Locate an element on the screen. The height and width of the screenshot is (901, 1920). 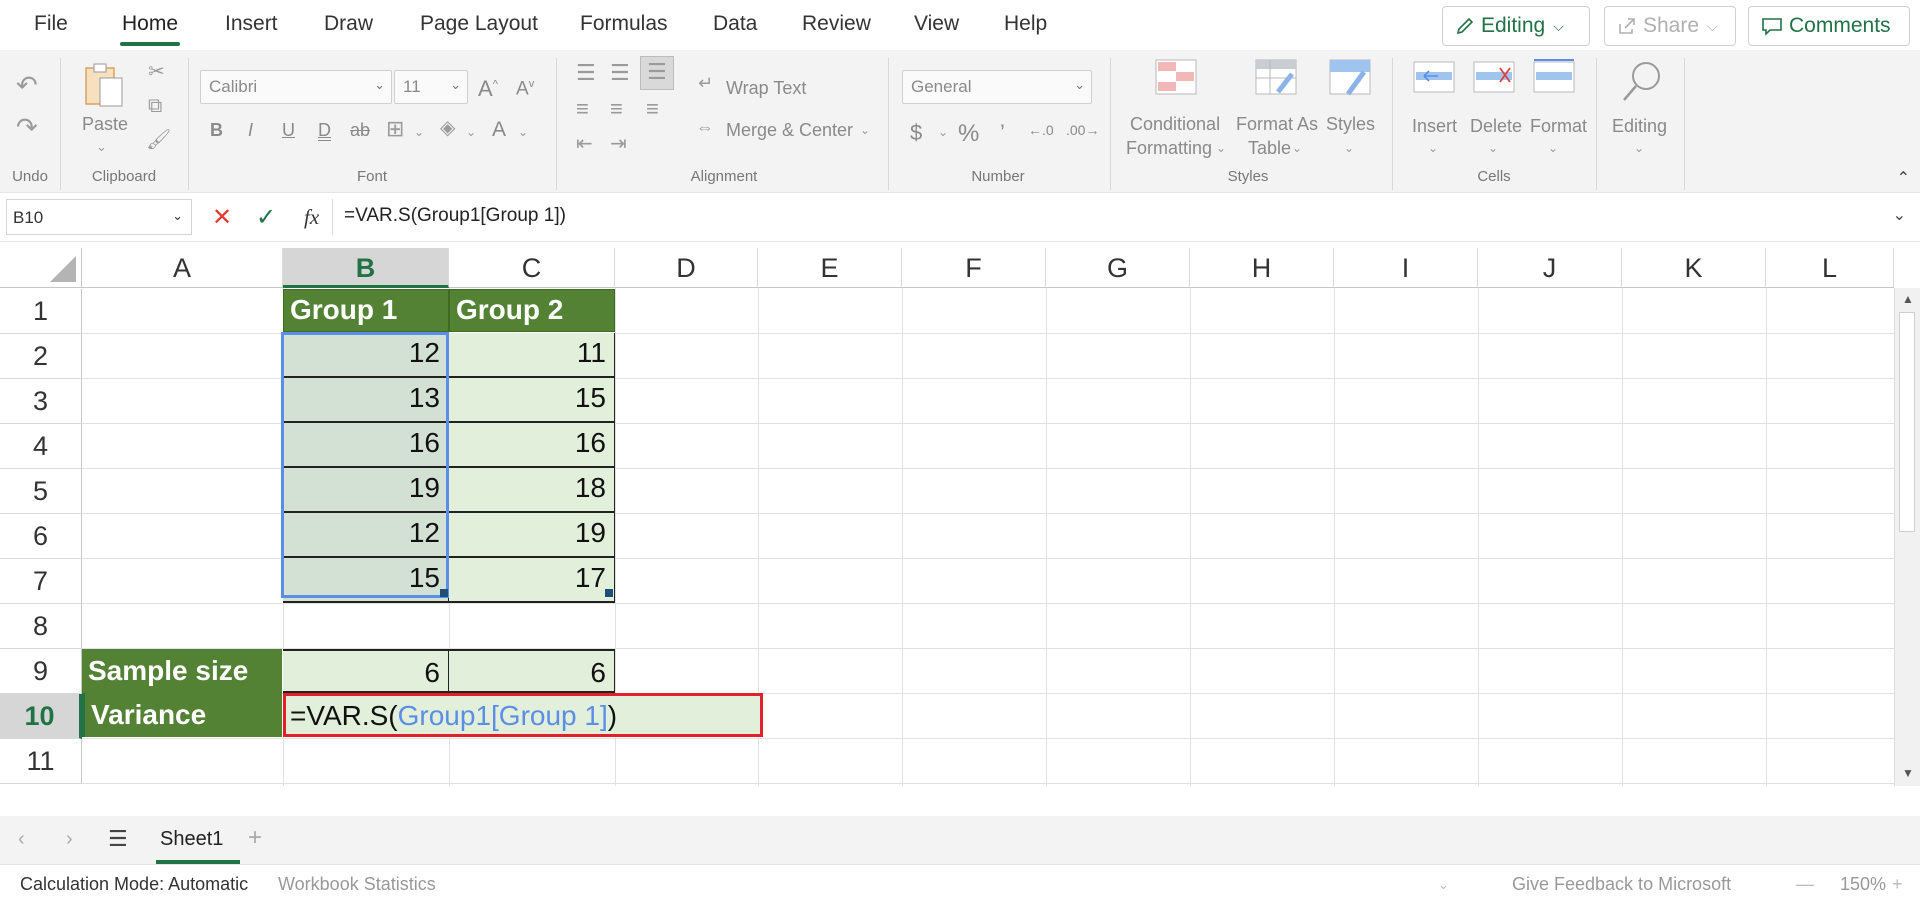
formula-input: =VAR.S(Group1[Group 1]) is located at coordinates (455, 216).